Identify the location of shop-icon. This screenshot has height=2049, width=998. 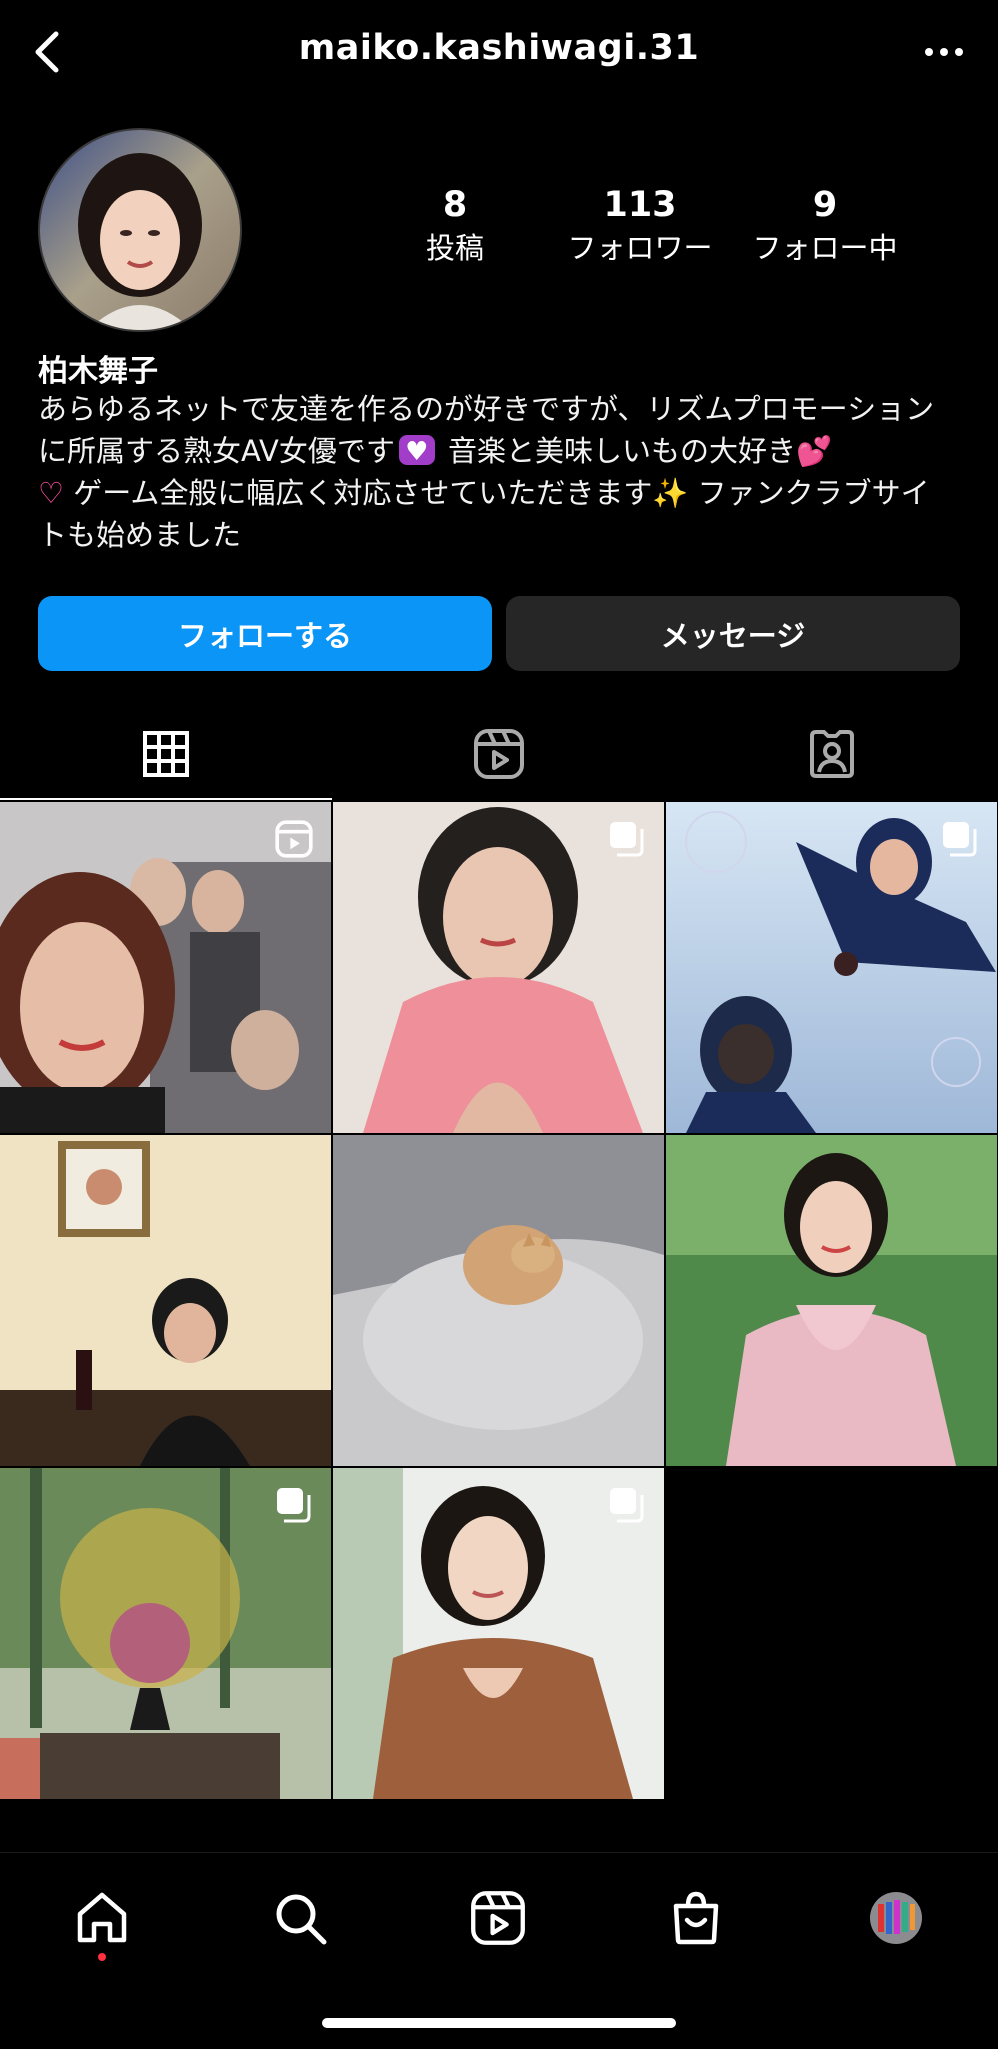
(696, 1918).